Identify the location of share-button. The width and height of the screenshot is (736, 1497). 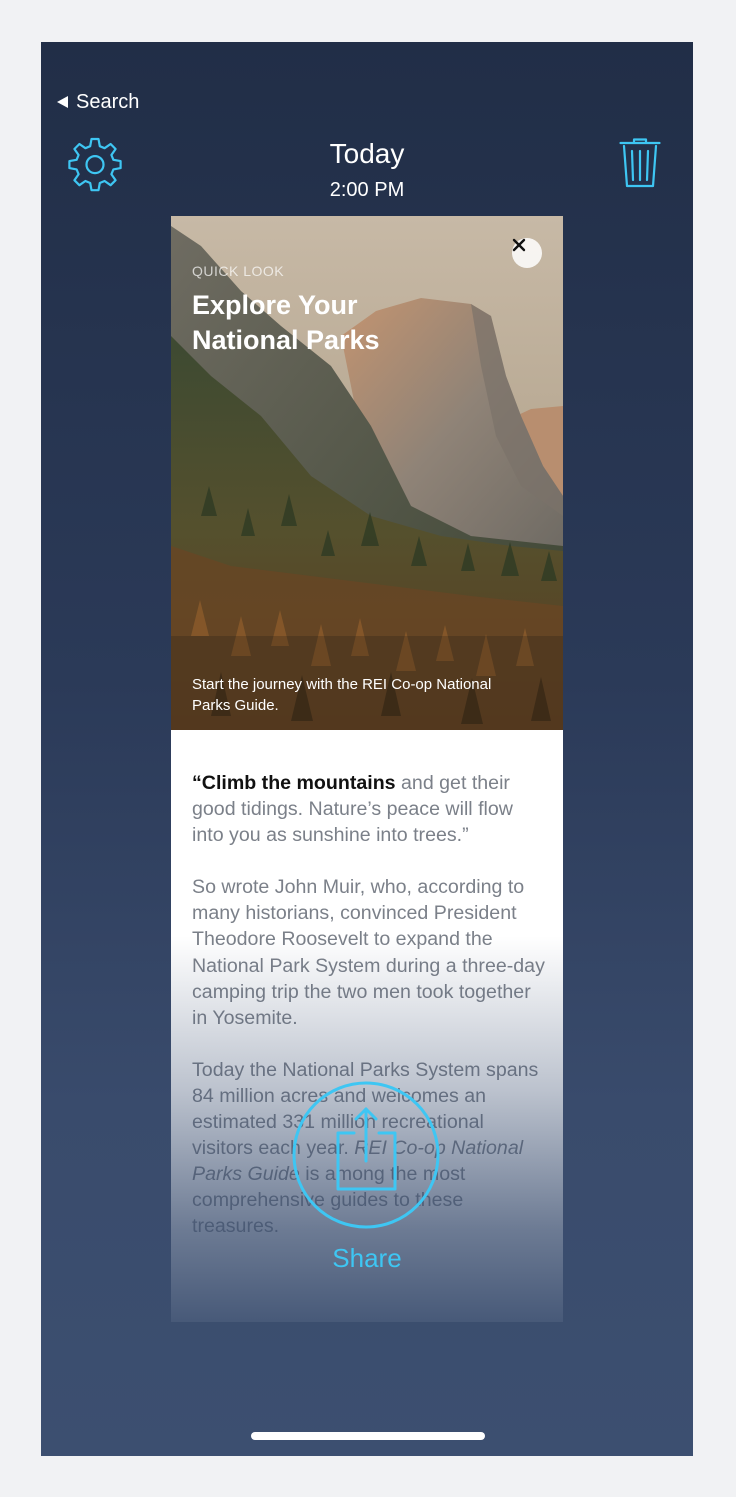
(366, 1155).